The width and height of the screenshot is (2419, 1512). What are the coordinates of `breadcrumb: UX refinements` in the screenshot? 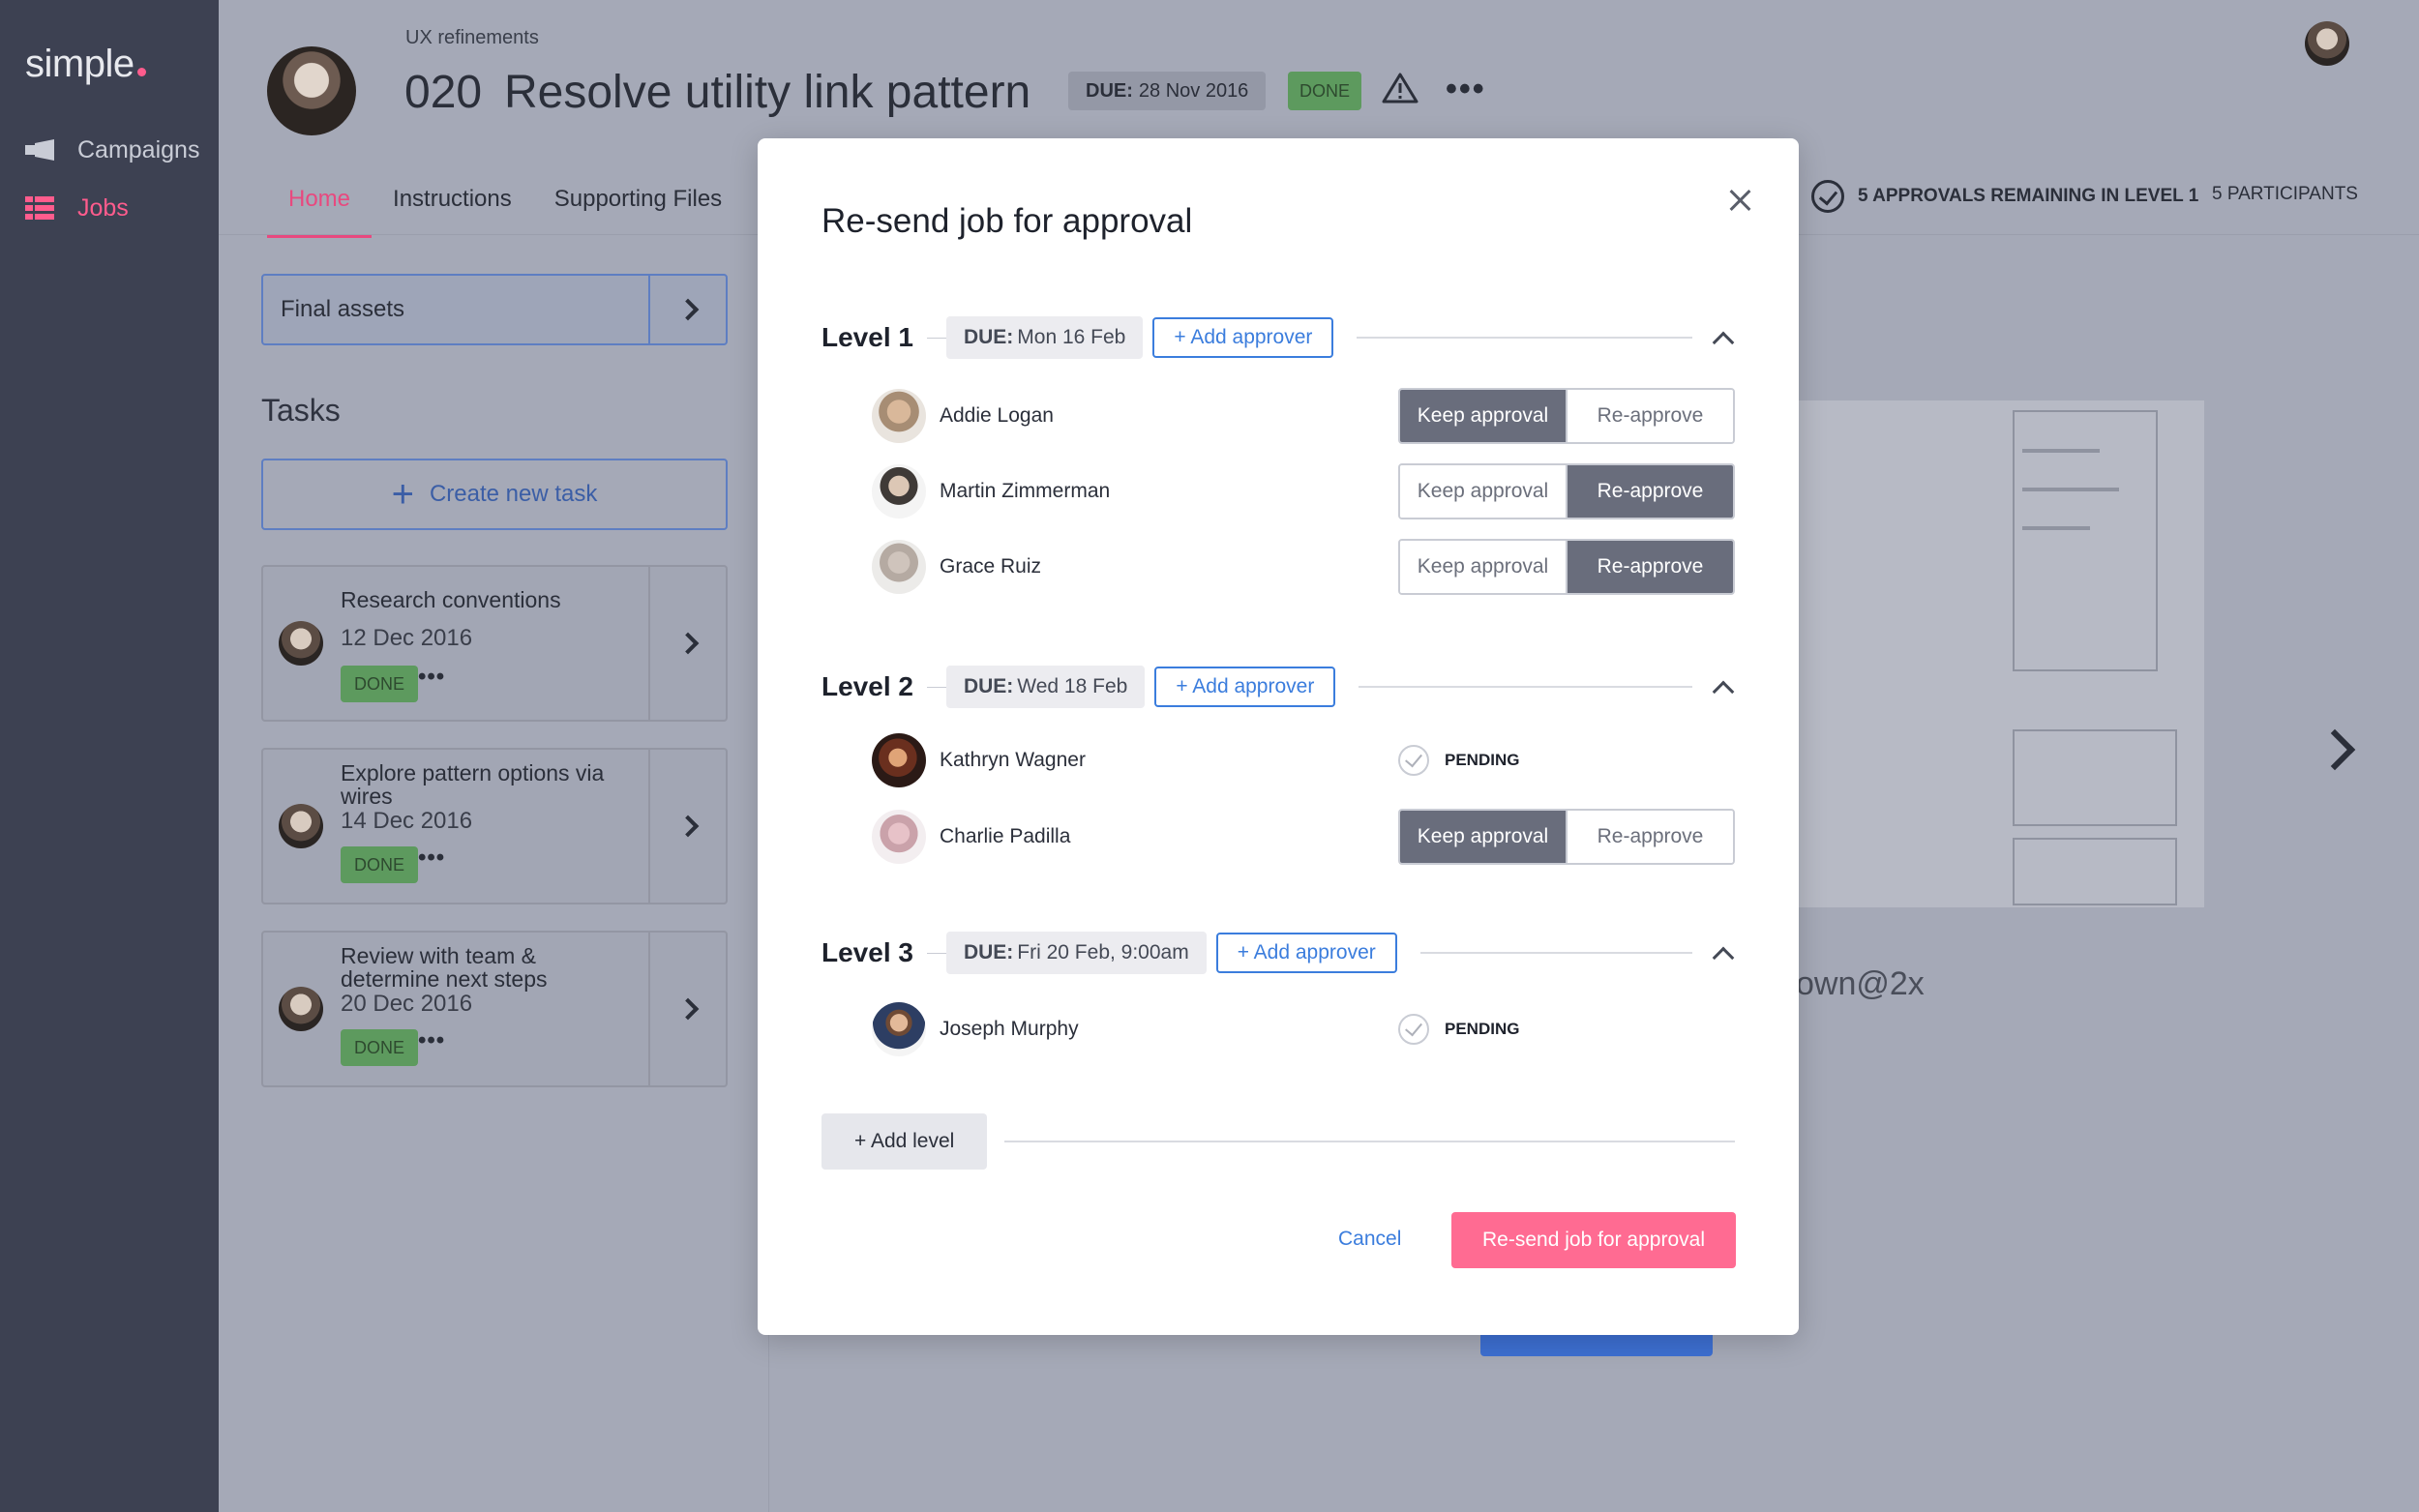 It's located at (472, 38).